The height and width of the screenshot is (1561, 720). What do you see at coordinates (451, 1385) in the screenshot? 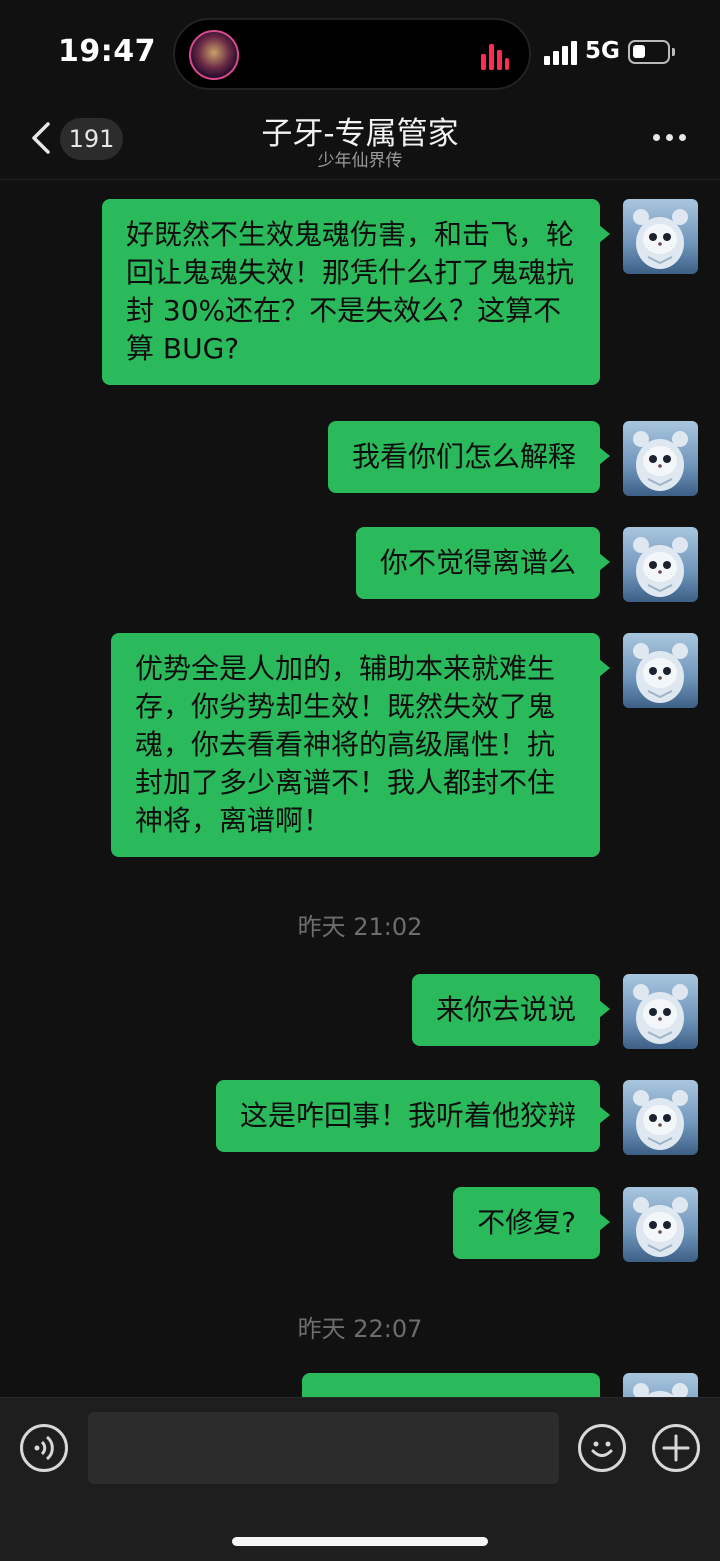
I see `message-bubble` at bounding box center [451, 1385].